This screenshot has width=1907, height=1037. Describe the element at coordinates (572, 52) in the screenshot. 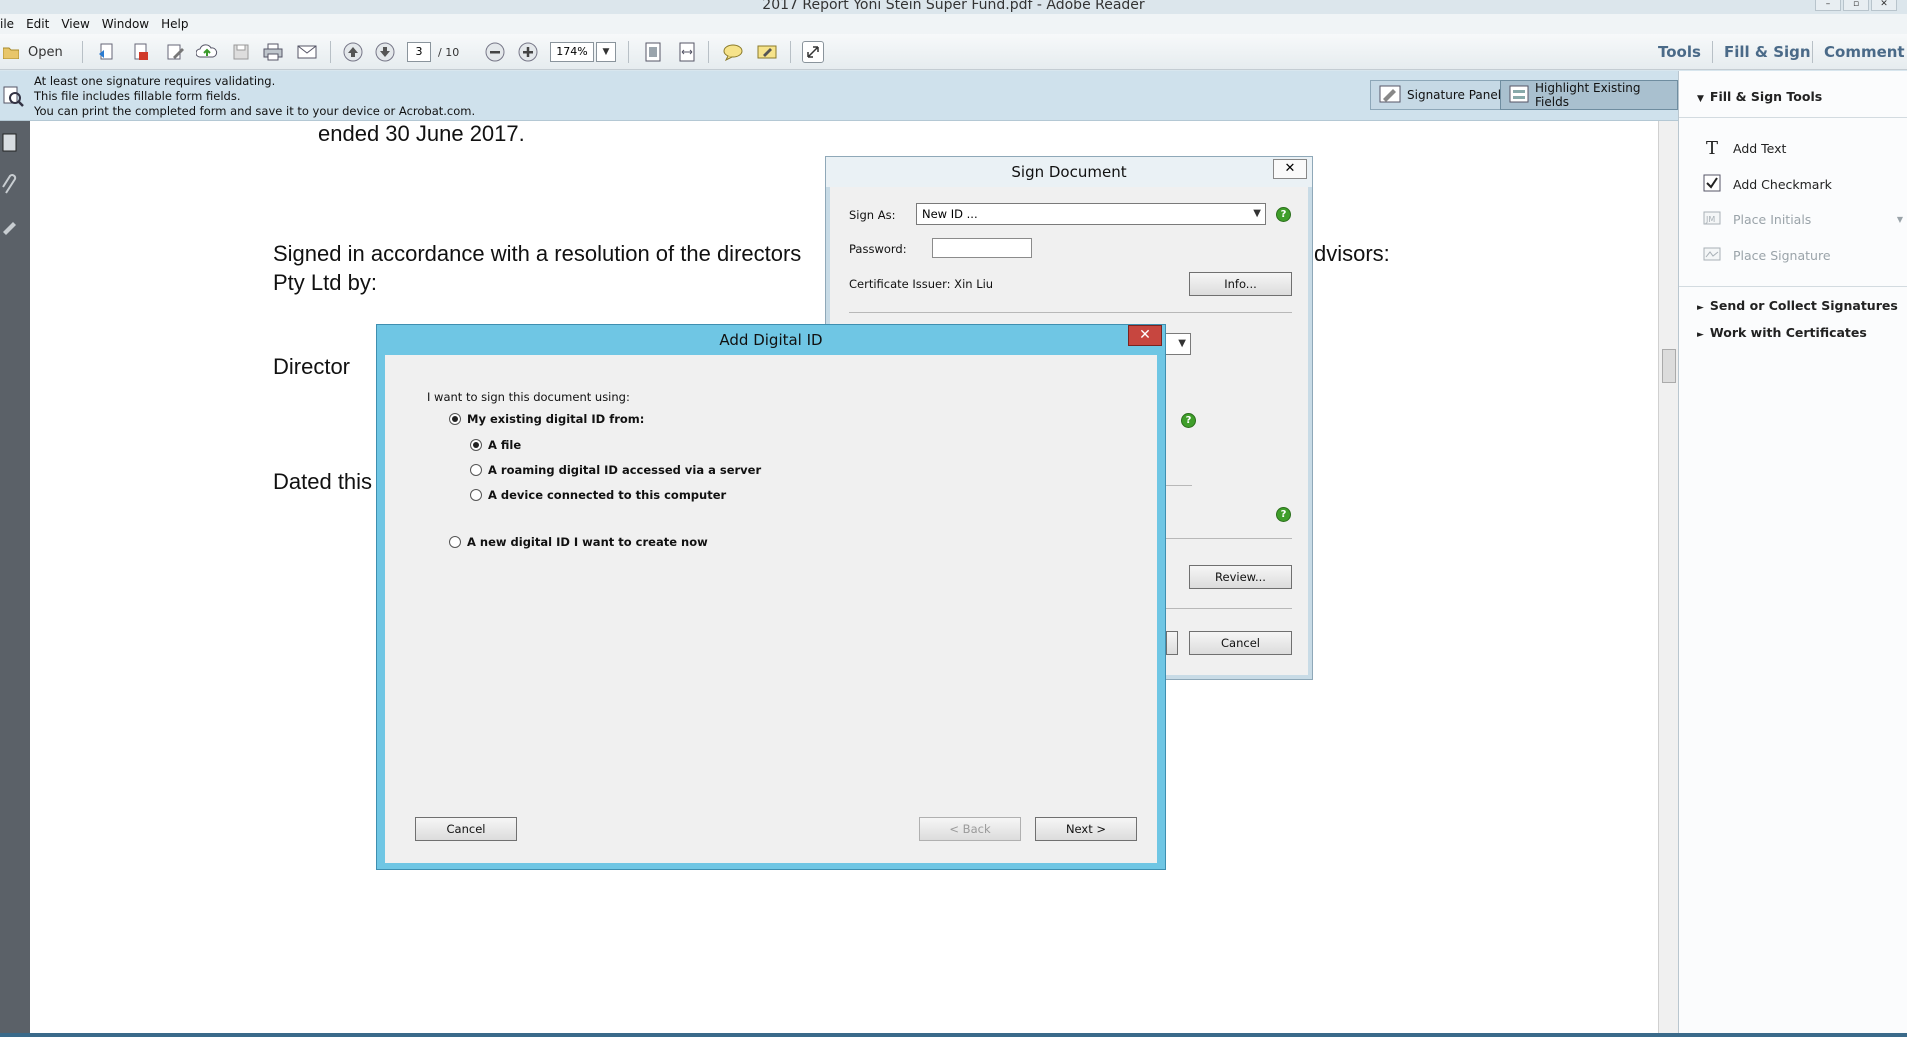

I see `zoom-level-input: 174%` at that location.